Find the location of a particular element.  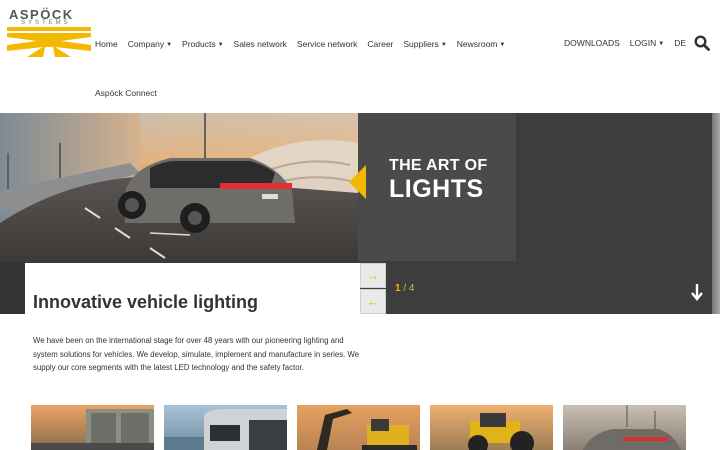

hero-title-line2: LIGHTS is located at coordinates (436, 189).